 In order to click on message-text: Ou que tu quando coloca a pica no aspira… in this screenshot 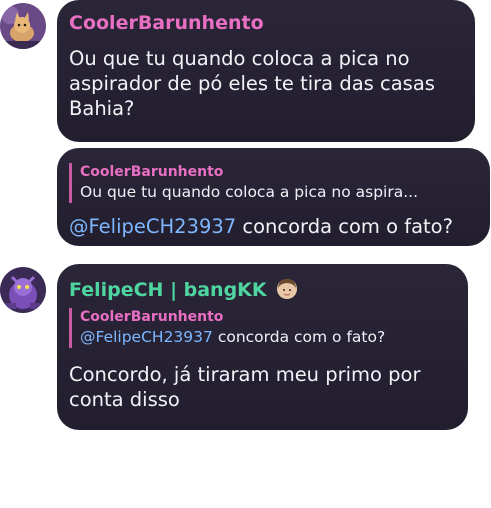, I will do `click(252, 83)`.